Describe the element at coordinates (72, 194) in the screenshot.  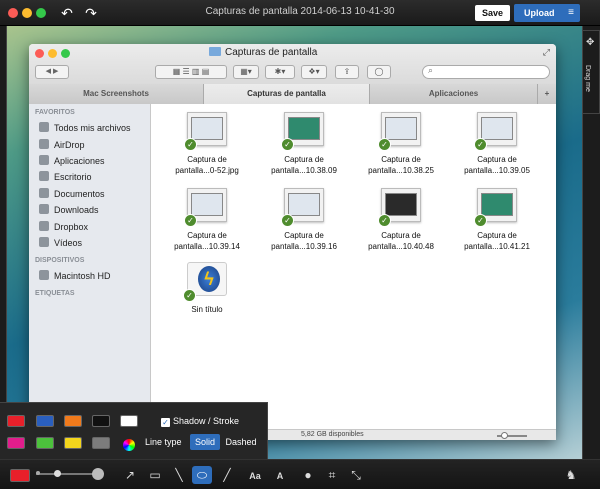
I see `sidebar-item-documentos: Documentos` at that location.